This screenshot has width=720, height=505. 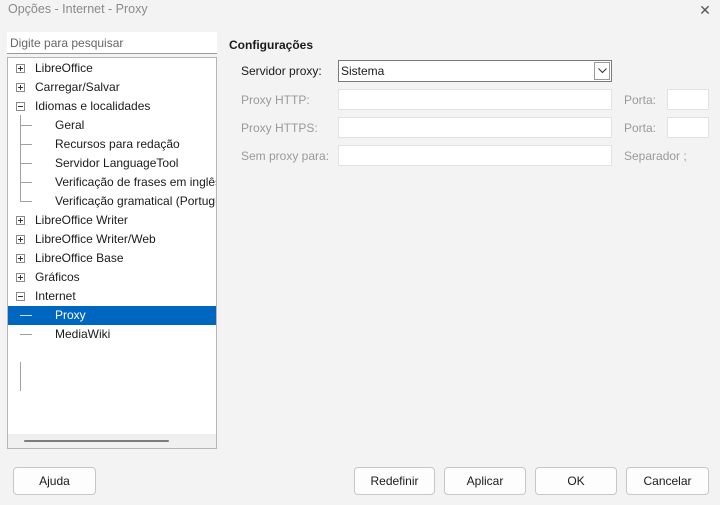 What do you see at coordinates (78, 9) in the screenshot?
I see `window-title: Opções - Internet - Proxy` at bounding box center [78, 9].